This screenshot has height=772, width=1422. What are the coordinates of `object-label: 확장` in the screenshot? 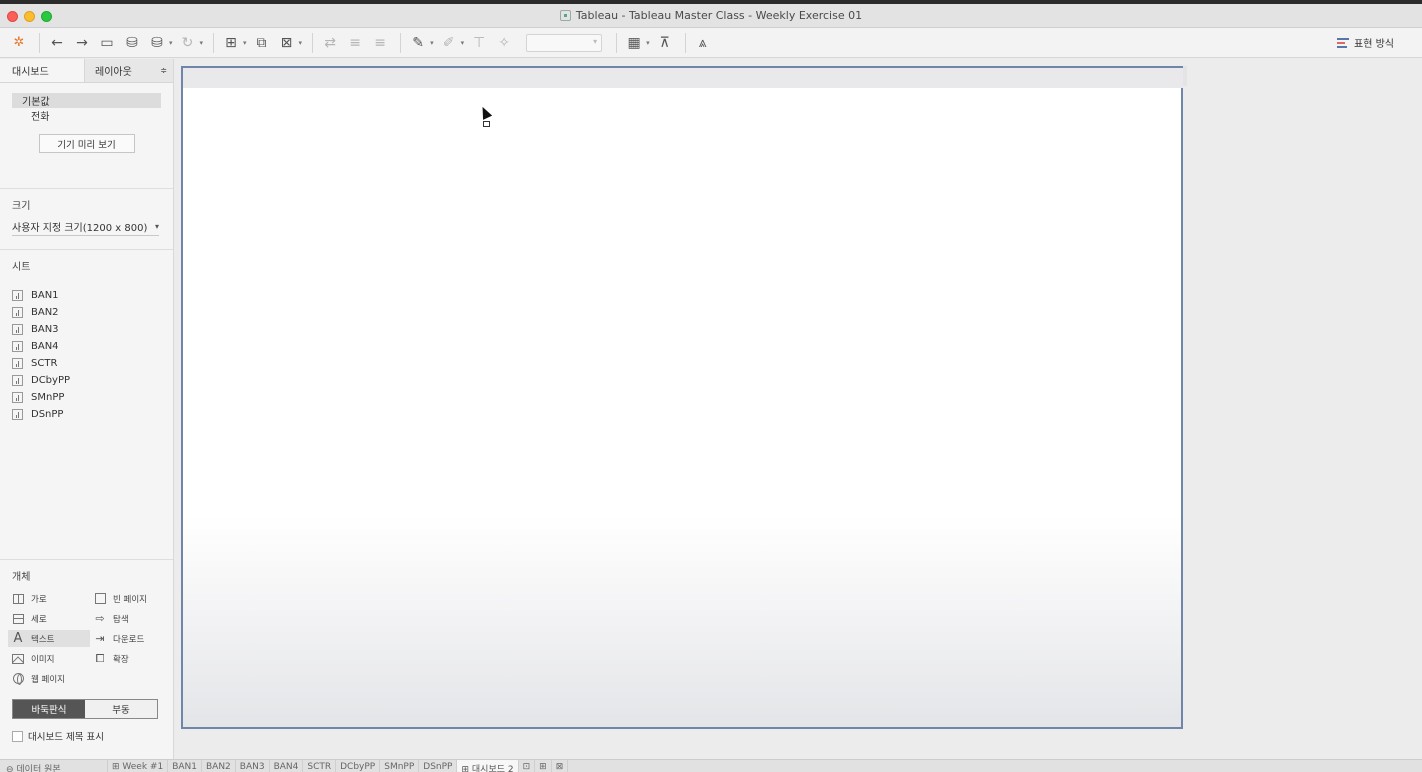 It's located at (121, 659).